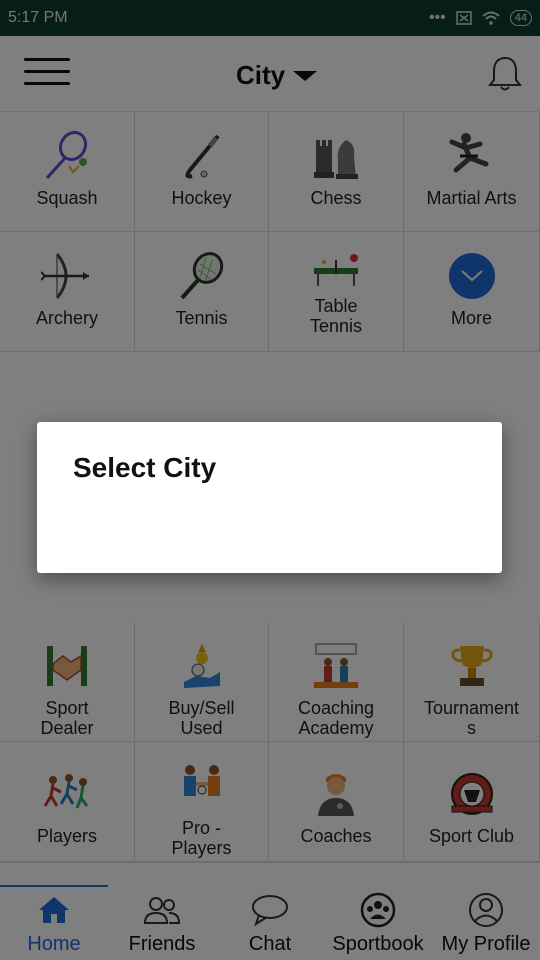 The height and width of the screenshot is (960, 540). What do you see at coordinates (145, 467) in the screenshot?
I see `dialog-title: Select City` at bounding box center [145, 467].